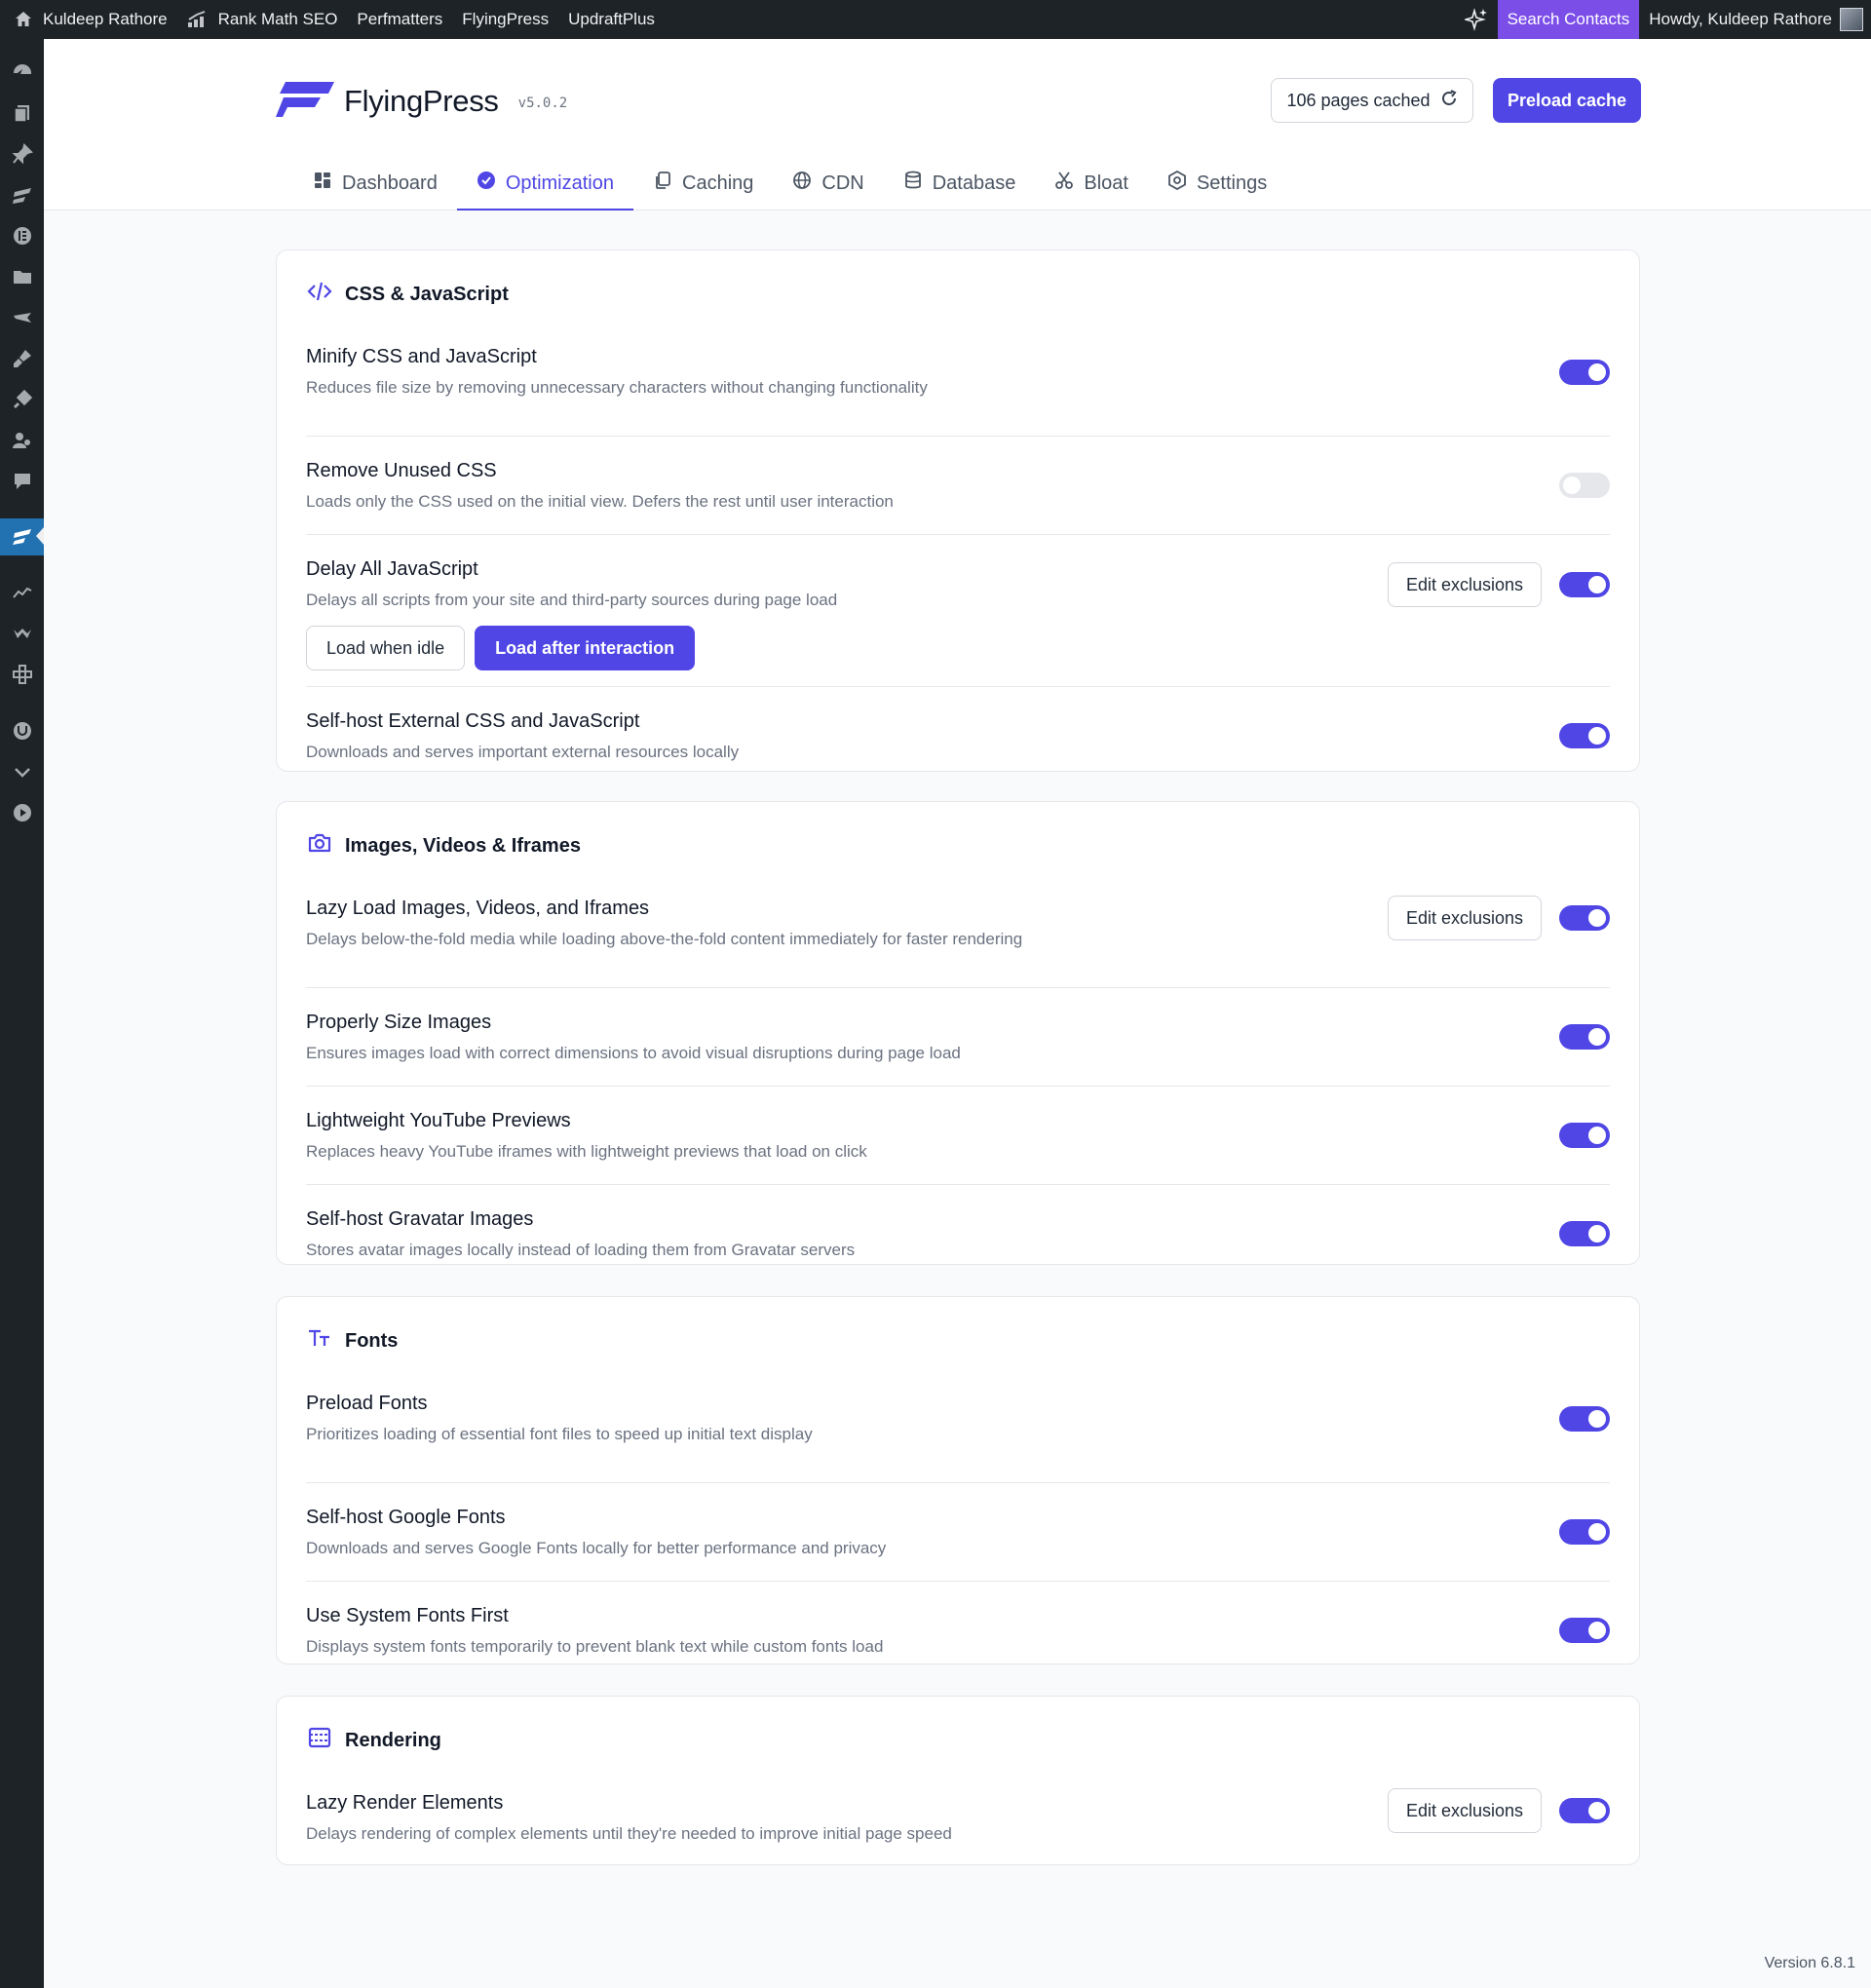 This screenshot has width=1871, height=1988. Describe the element at coordinates (1584, 1630) in the screenshot. I see `system-fonts-first-toggle` at that location.